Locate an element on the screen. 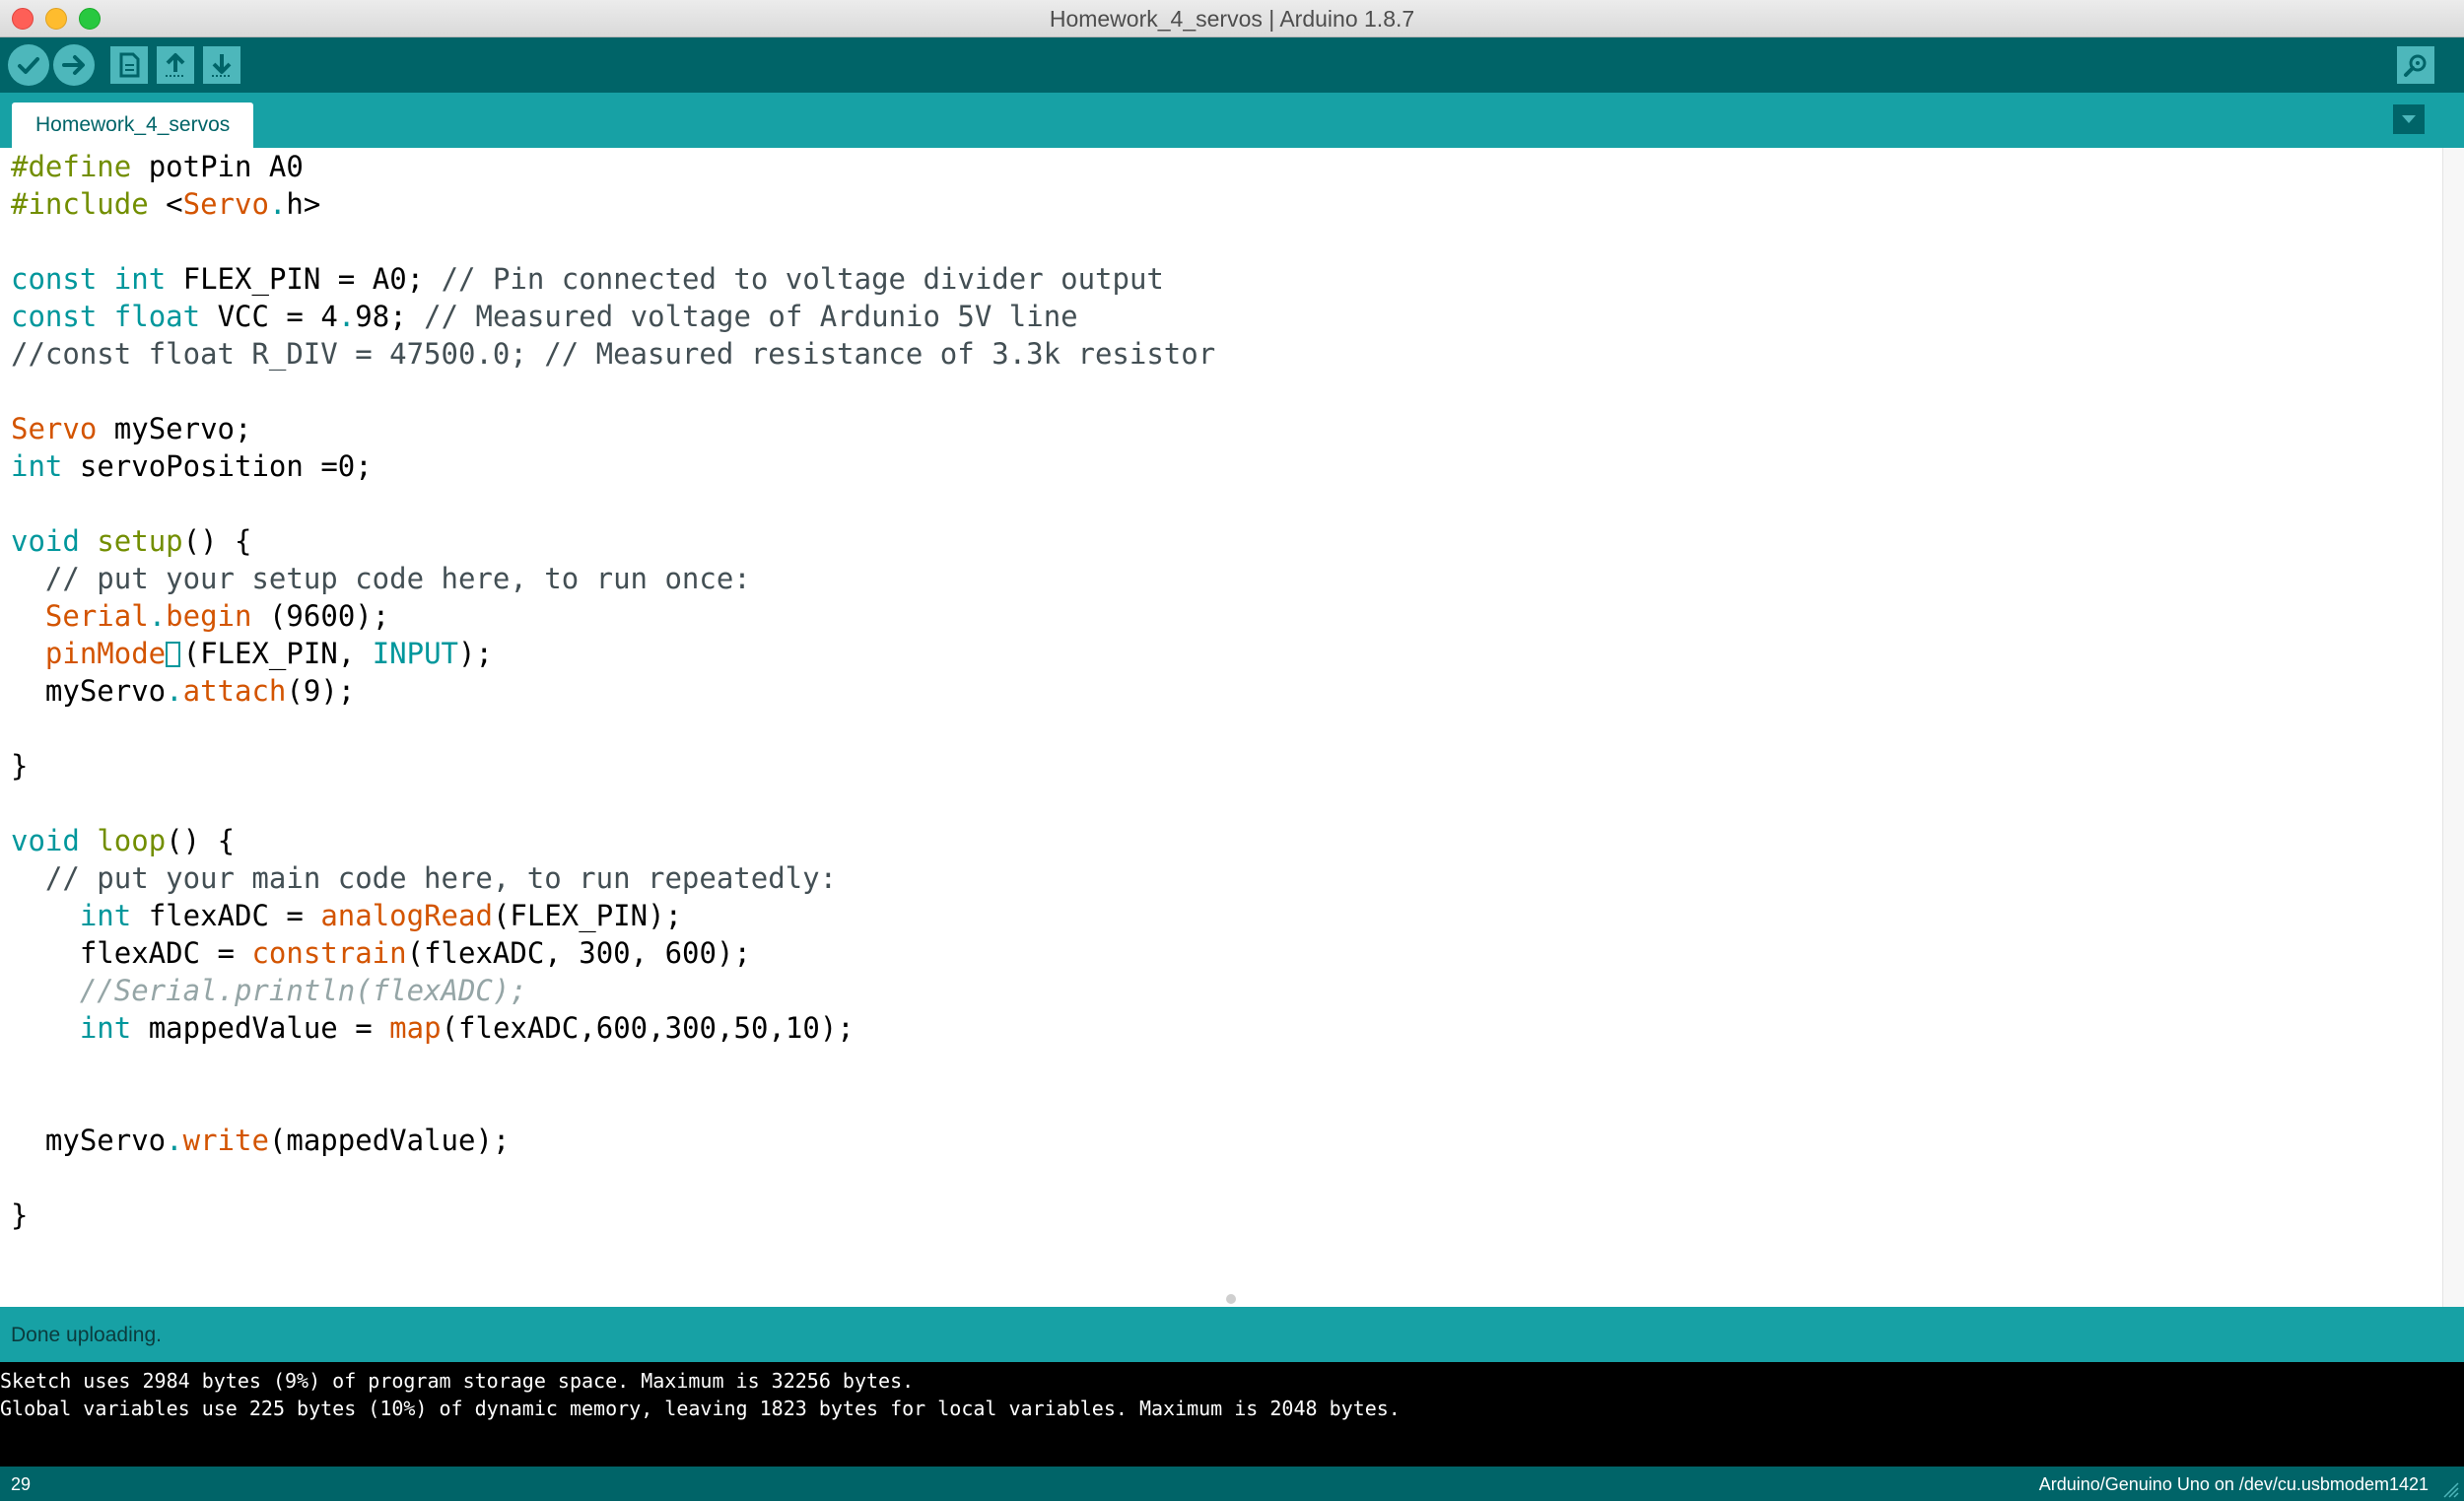 This screenshot has width=2464, height=1502. upload-button is located at coordinates (74, 65).